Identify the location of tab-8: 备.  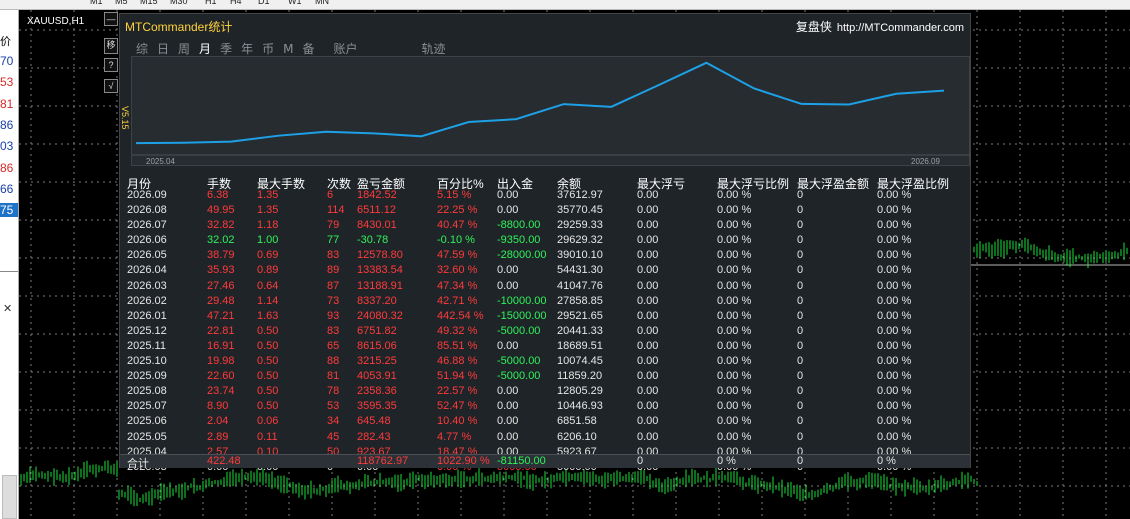
(308, 48).